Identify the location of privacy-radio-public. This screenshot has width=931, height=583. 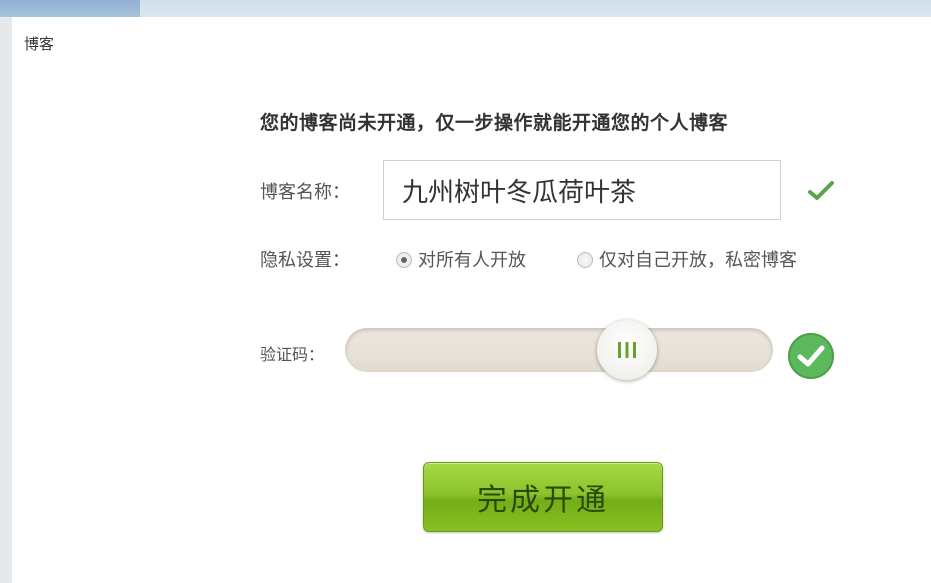
(404, 260).